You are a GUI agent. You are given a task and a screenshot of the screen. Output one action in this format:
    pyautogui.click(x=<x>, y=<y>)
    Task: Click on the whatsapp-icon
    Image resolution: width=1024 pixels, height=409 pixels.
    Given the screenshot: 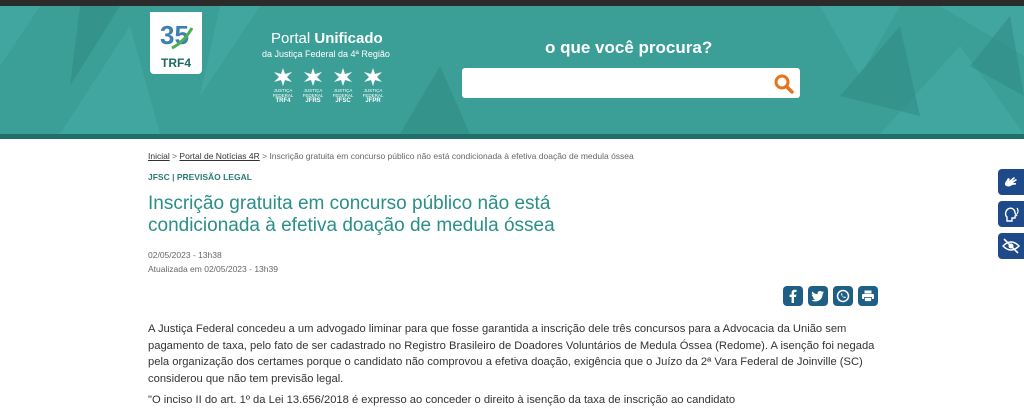 What is the action you would take?
    pyautogui.click(x=843, y=296)
    